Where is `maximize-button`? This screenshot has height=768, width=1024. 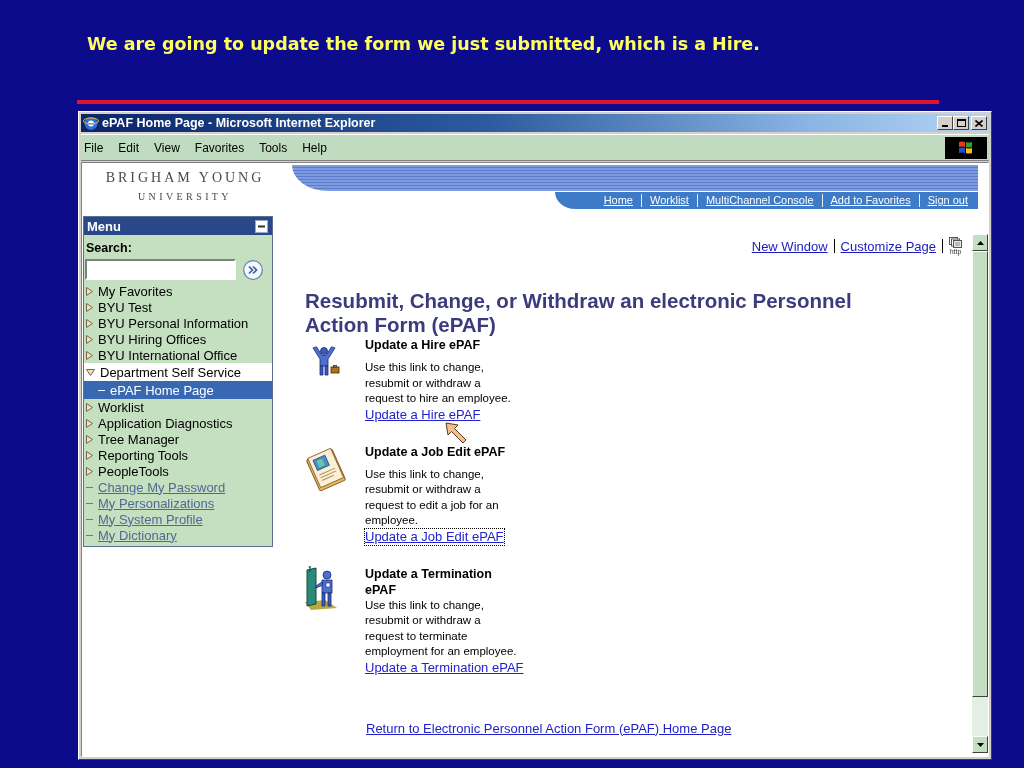 maximize-button is located at coordinates (961, 123).